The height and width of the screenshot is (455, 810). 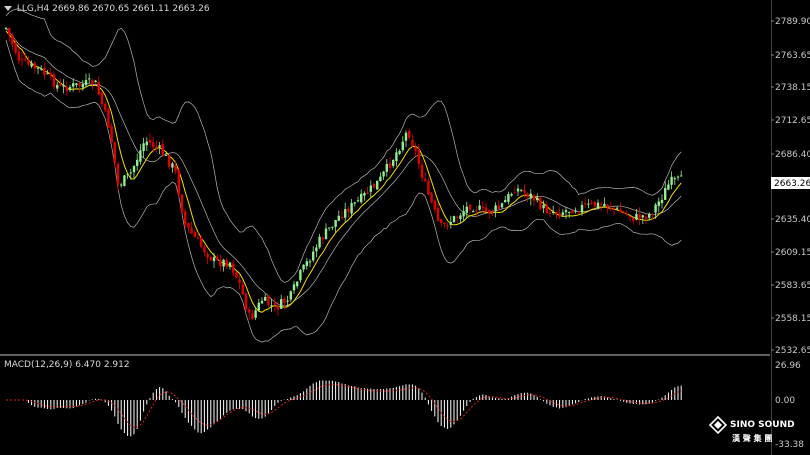 What do you see at coordinates (67, 365) in the screenshot?
I see `macd-label: MACD(12,26,9) 6.470 2.912` at bounding box center [67, 365].